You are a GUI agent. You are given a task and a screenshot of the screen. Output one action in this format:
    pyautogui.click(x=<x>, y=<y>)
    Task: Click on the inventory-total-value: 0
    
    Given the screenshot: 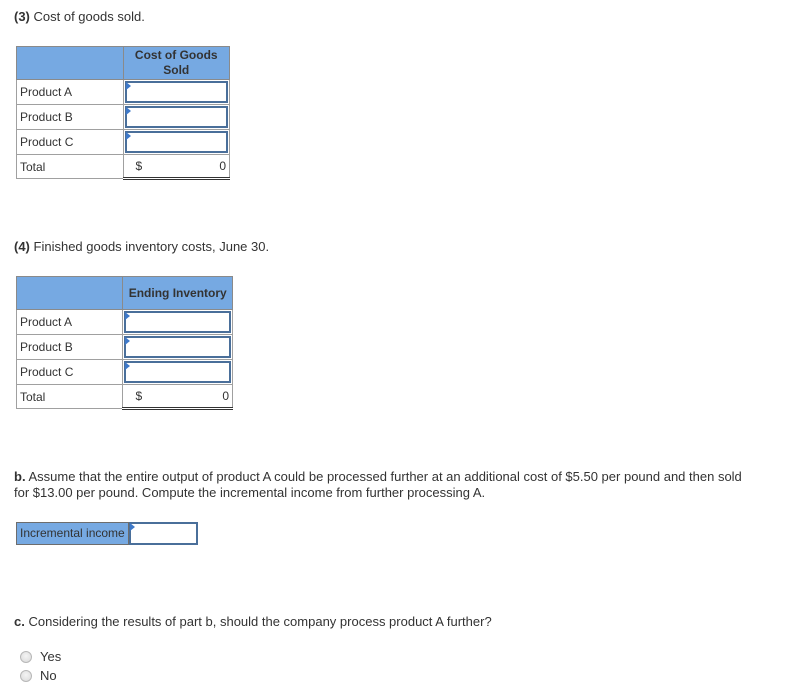 What is the action you would take?
    pyautogui.click(x=225, y=396)
    